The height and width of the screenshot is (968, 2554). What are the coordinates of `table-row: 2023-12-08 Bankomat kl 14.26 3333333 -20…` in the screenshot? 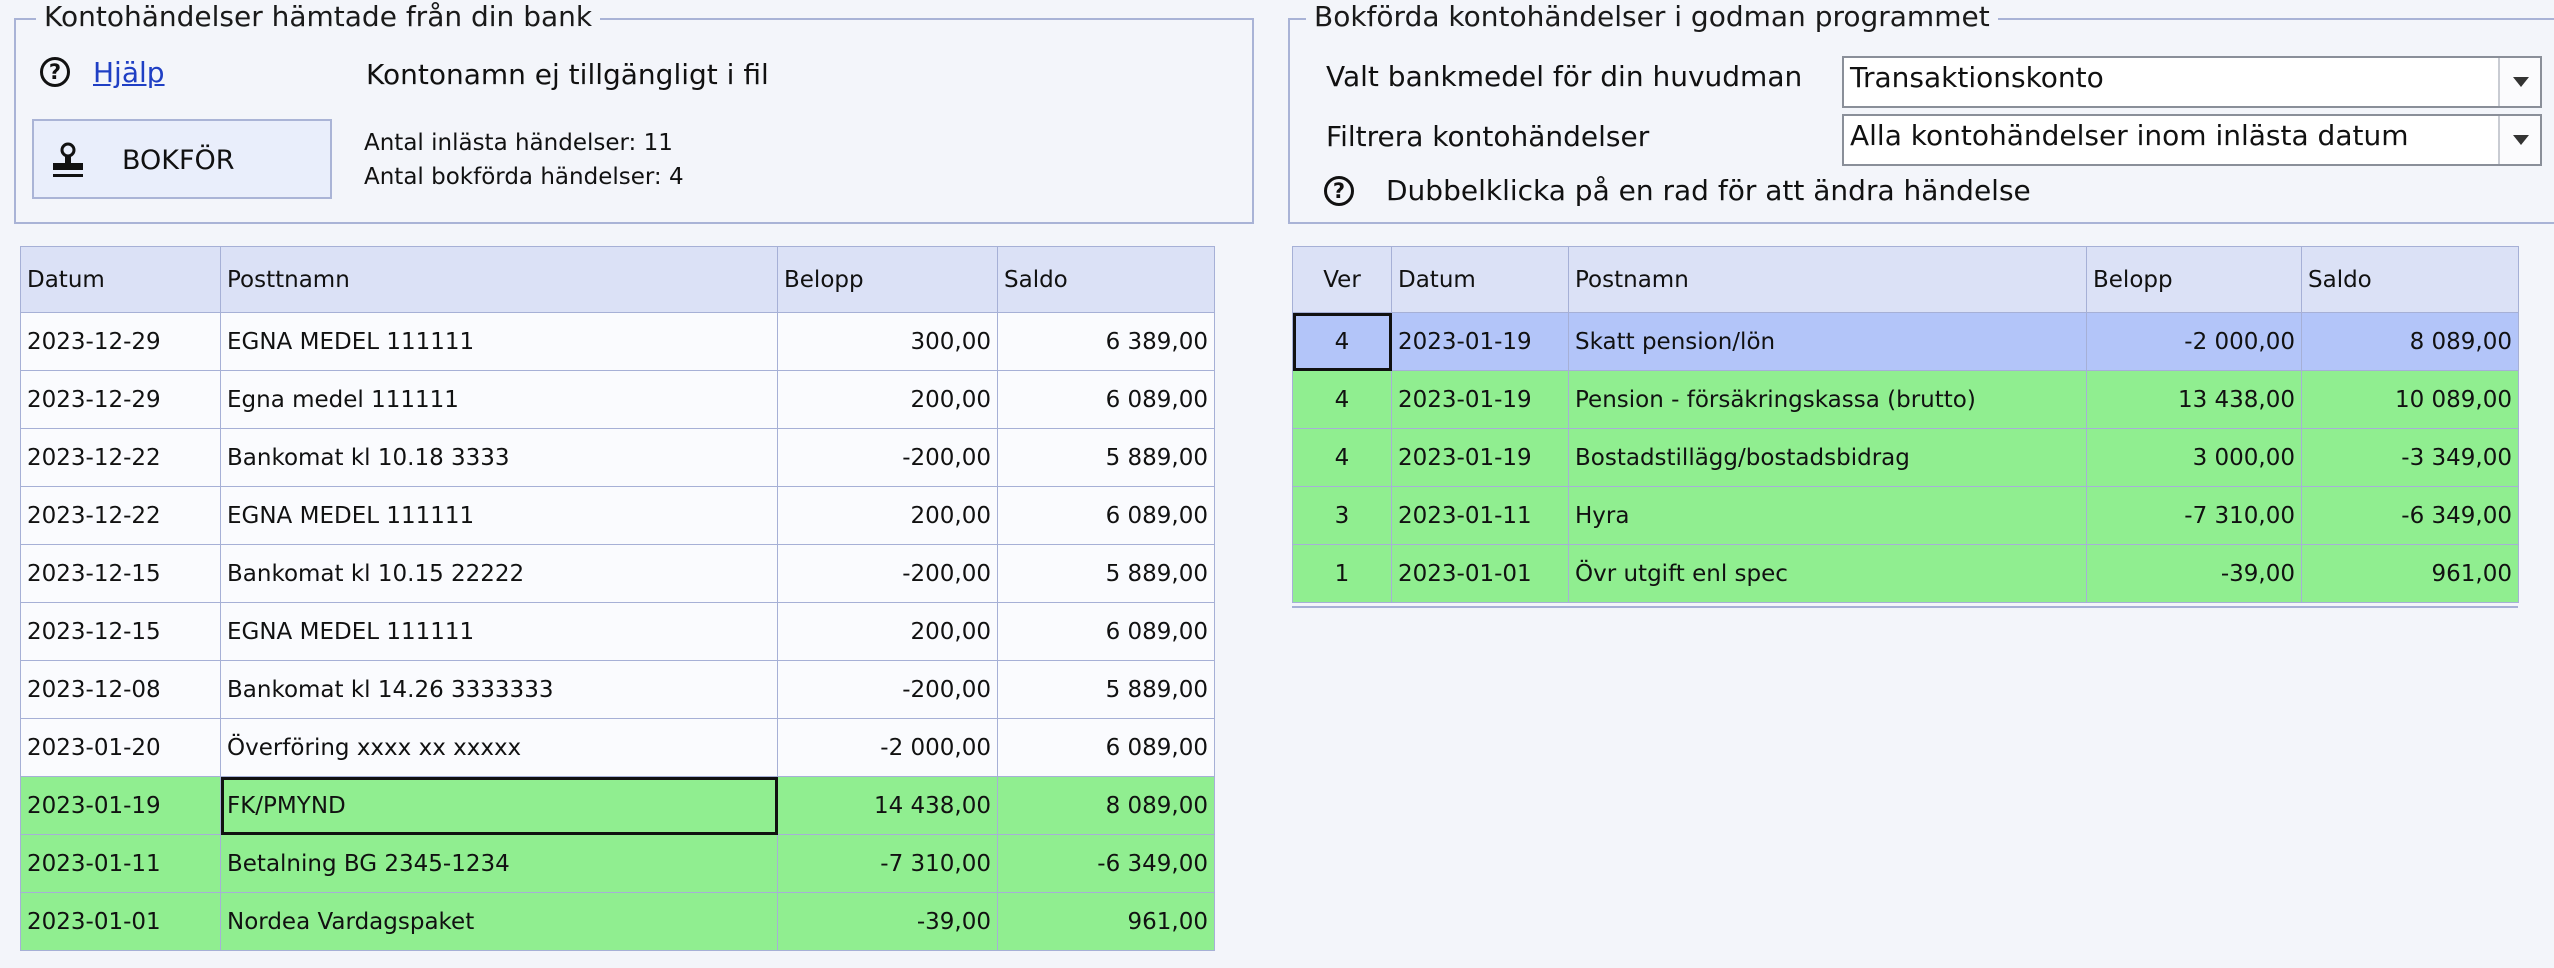 It's located at (617, 689).